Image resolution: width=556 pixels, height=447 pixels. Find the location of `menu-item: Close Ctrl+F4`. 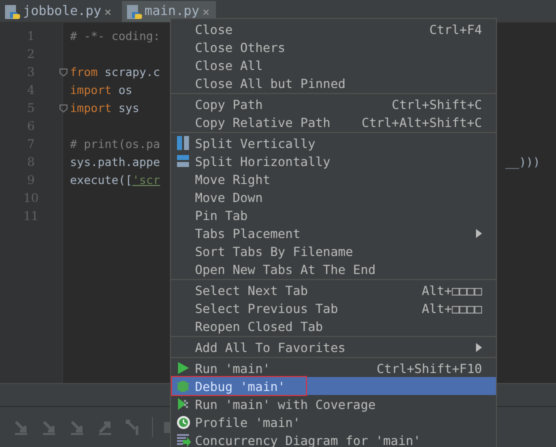

menu-item: Close Ctrl+F4 is located at coordinates (333, 29).